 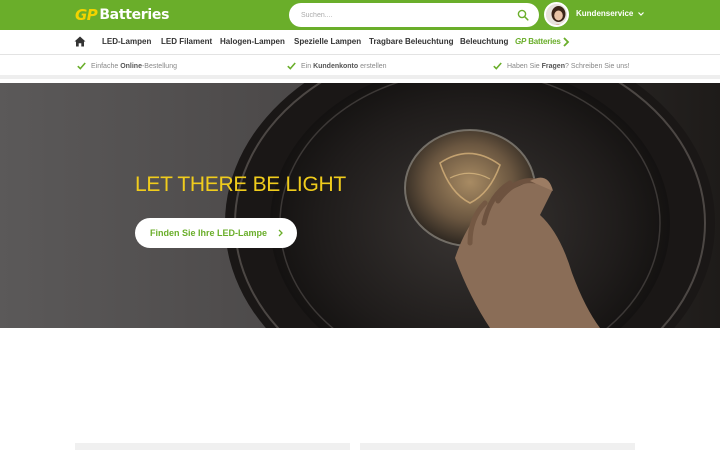 What do you see at coordinates (240, 184) in the screenshot?
I see `hero-title: LET THERE BE LIGHT` at bounding box center [240, 184].